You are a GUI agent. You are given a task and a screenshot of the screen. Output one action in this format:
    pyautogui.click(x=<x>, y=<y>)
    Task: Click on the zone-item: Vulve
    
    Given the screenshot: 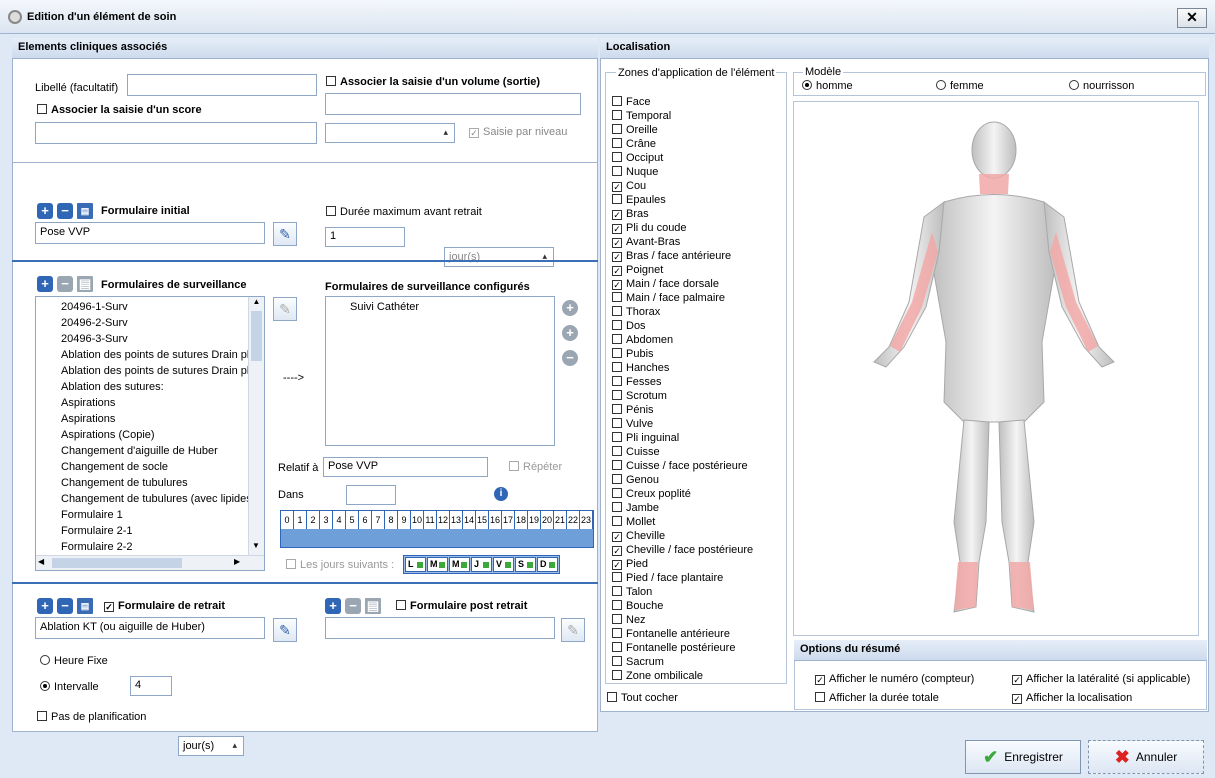 What is the action you would take?
    pyautogui.click(x=698, y=424)
    